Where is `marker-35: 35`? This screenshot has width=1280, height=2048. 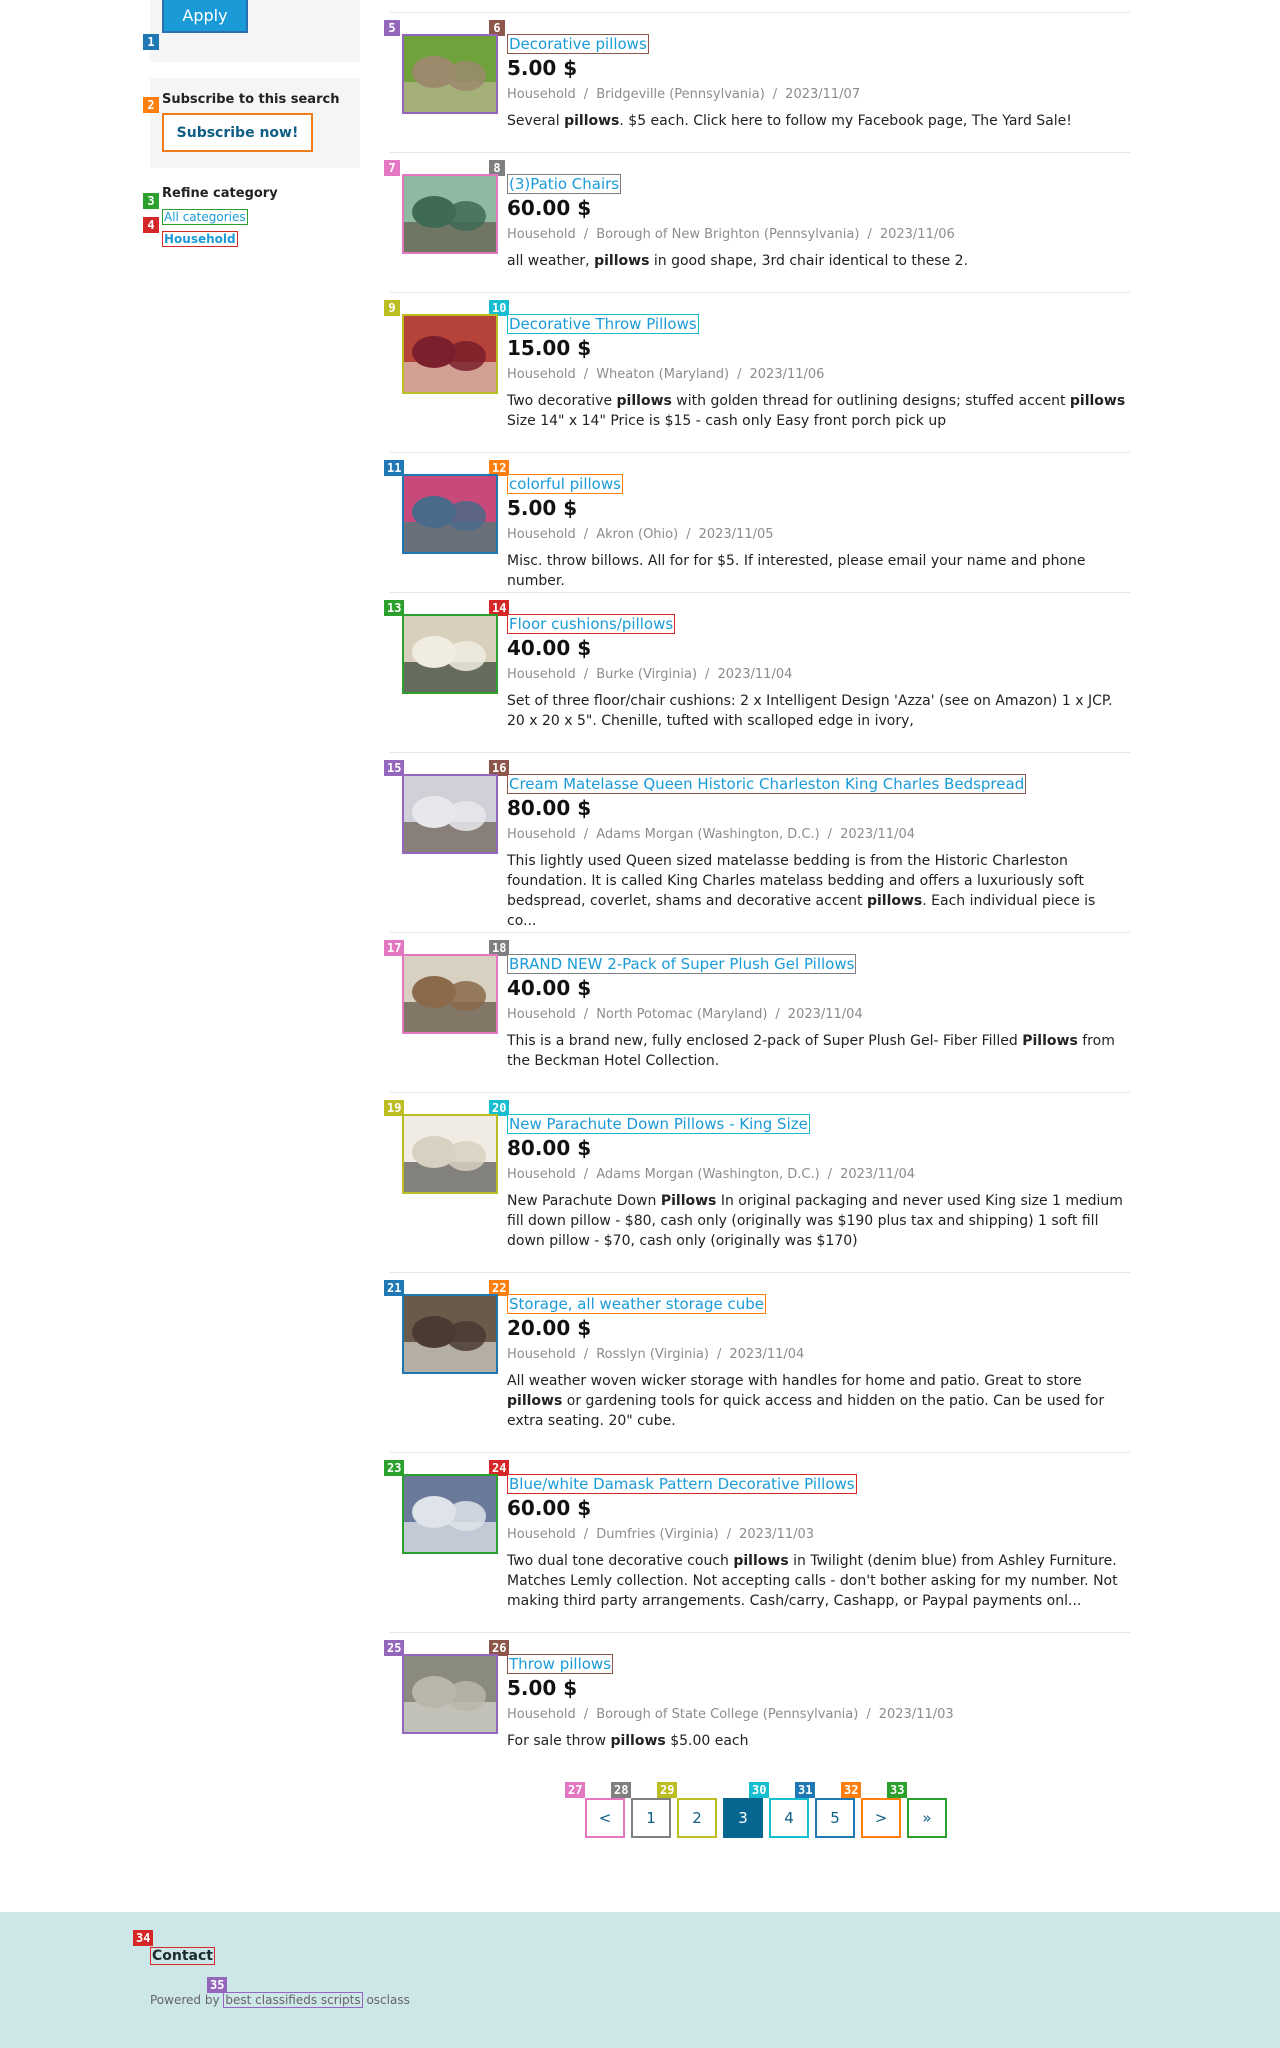
marker-35: 35 is located at coordinates (217, 1985).